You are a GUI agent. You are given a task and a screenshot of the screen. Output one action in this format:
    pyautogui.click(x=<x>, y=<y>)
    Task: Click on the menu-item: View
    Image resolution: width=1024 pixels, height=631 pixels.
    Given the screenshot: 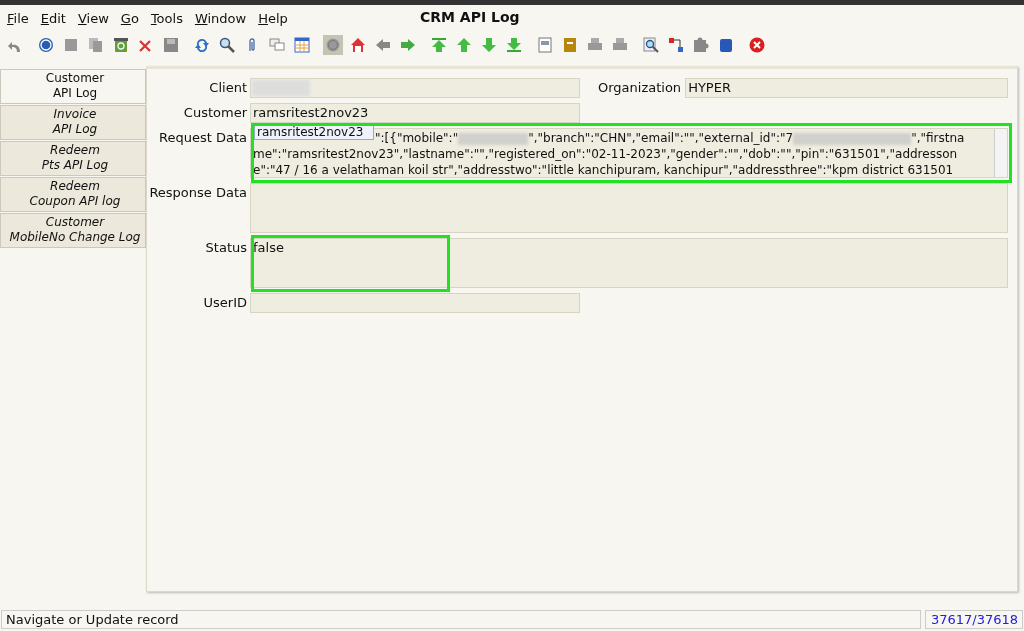 What is the action you would take?
    pyautogui.click(x=93, y=18)
    